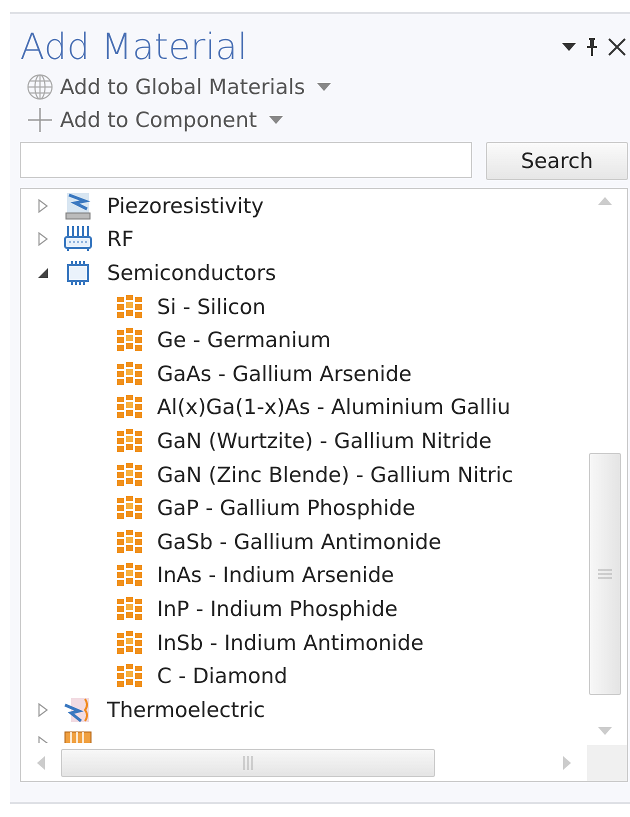  I want to click on menu-button: Add to Global Materials, so click(186, 86).